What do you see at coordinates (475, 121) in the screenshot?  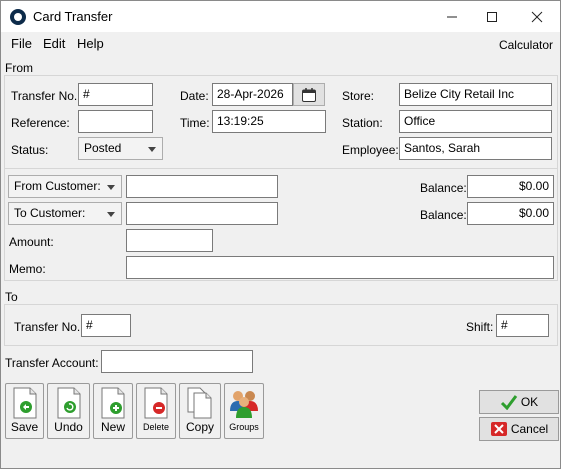 I see `station-field: Office` at bounding box center [475, 121].